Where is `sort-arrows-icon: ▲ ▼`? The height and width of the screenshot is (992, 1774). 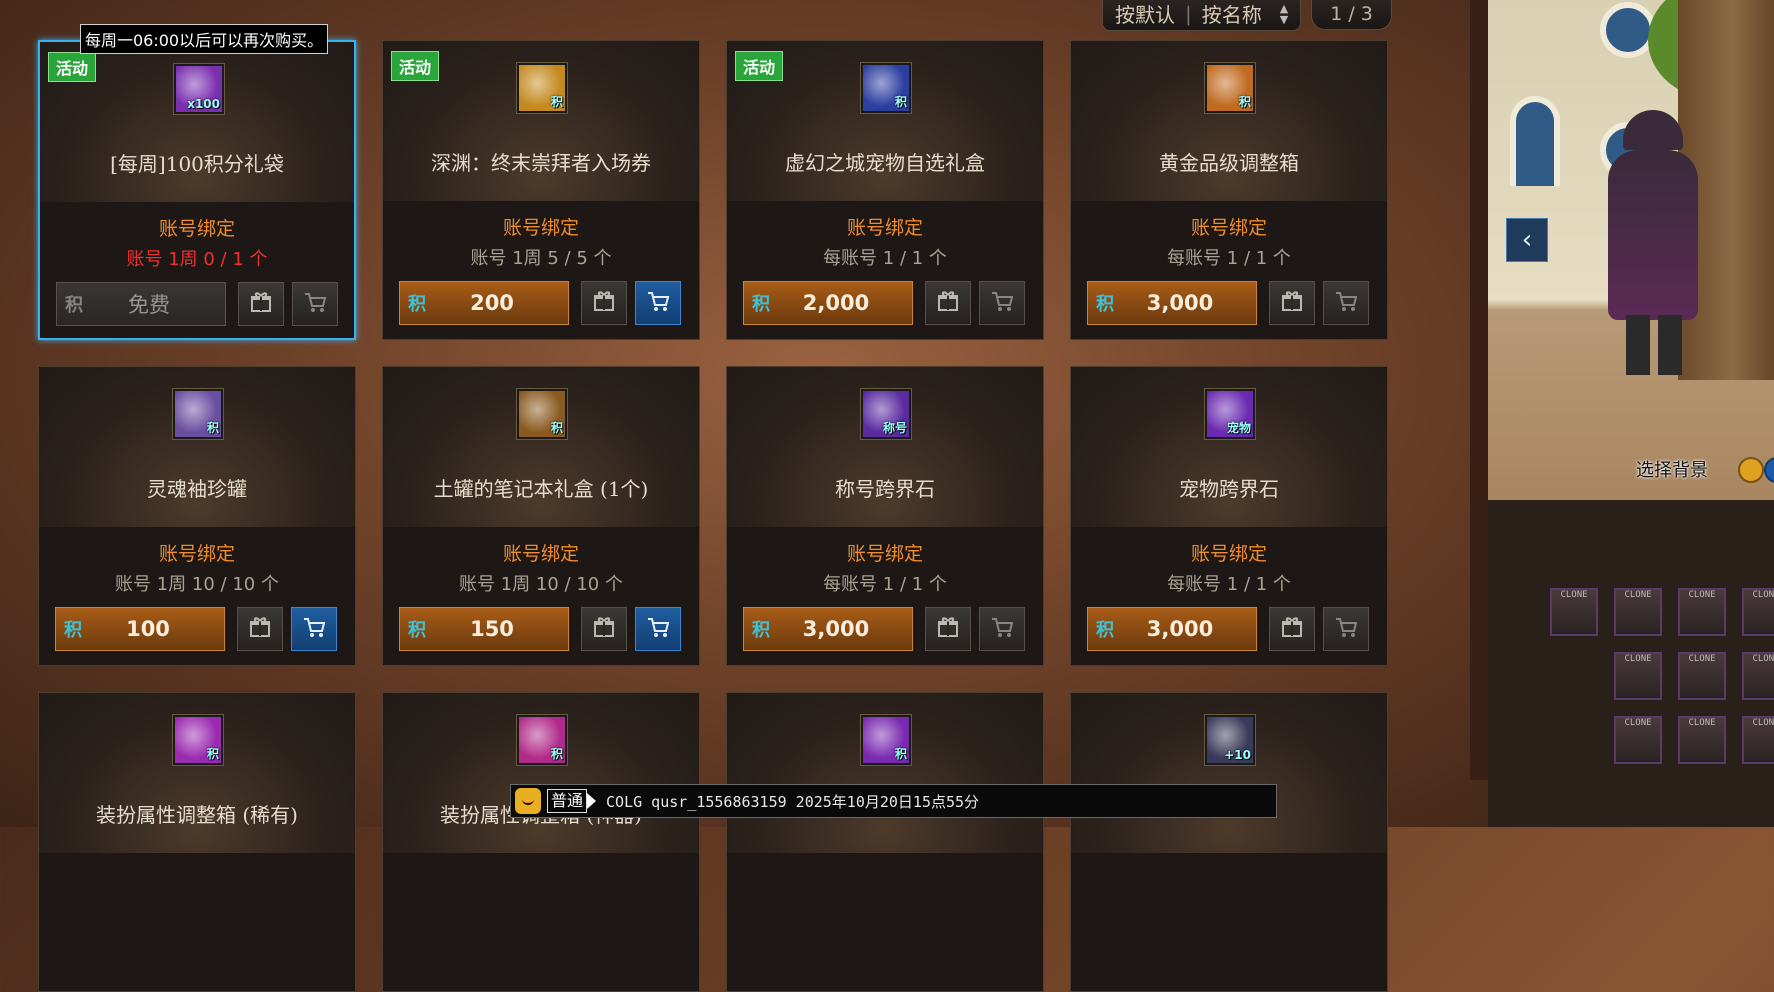 sort-arrows-icon: ▲ ▼ is located at coordinates (1284, 14).